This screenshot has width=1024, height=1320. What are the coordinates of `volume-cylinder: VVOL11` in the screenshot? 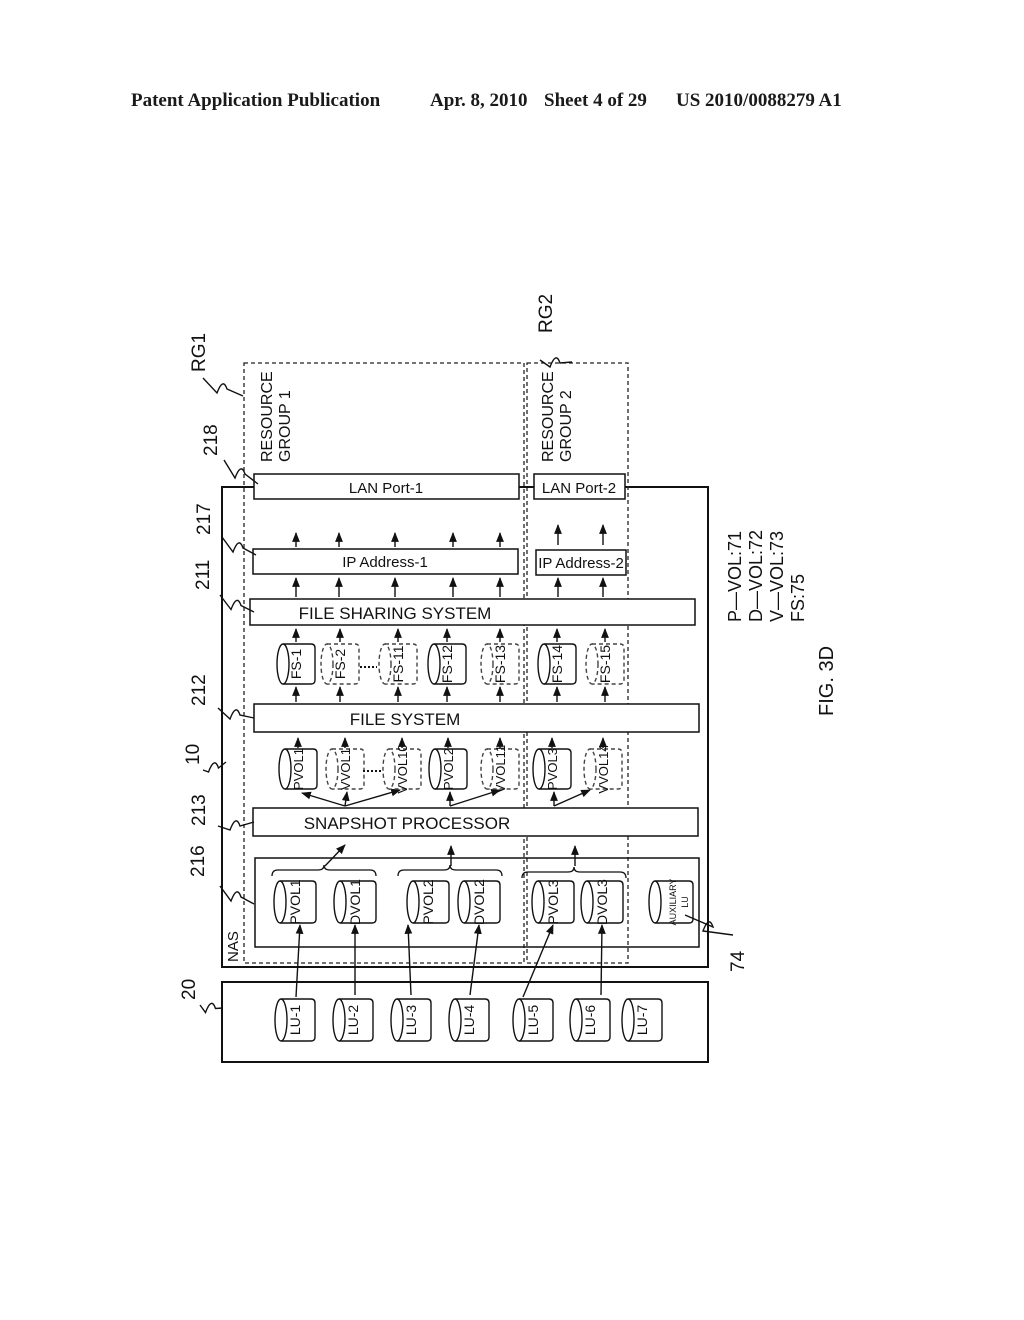 It's located at (500, 769).